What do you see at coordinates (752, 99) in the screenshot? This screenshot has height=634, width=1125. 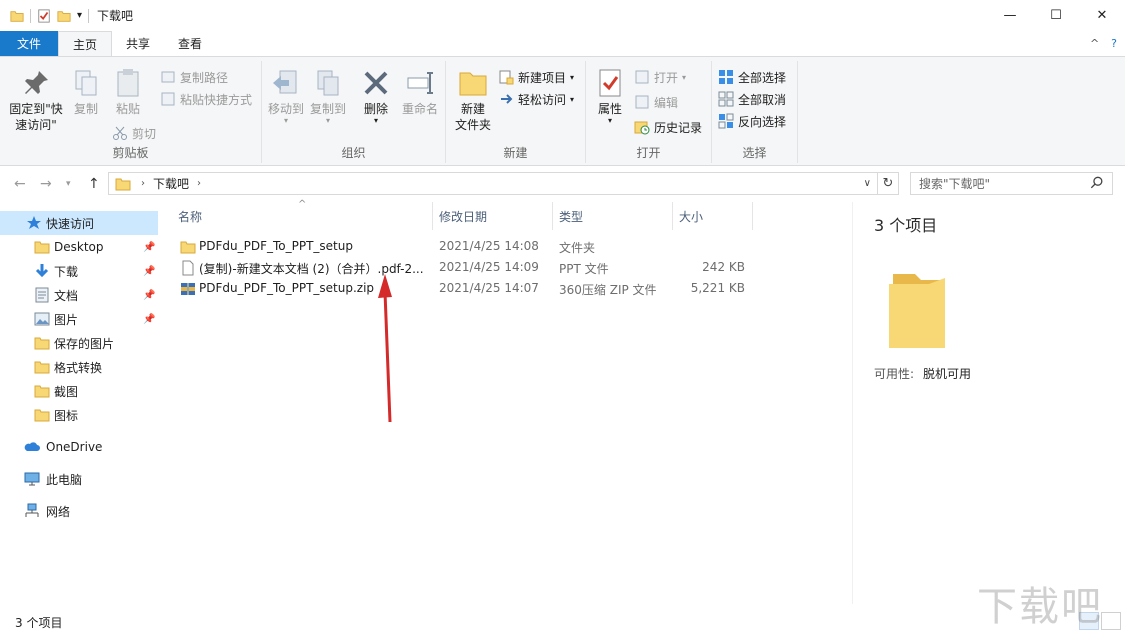 I see `select-none-button: 全部取消` at bounding box center [752, 99].